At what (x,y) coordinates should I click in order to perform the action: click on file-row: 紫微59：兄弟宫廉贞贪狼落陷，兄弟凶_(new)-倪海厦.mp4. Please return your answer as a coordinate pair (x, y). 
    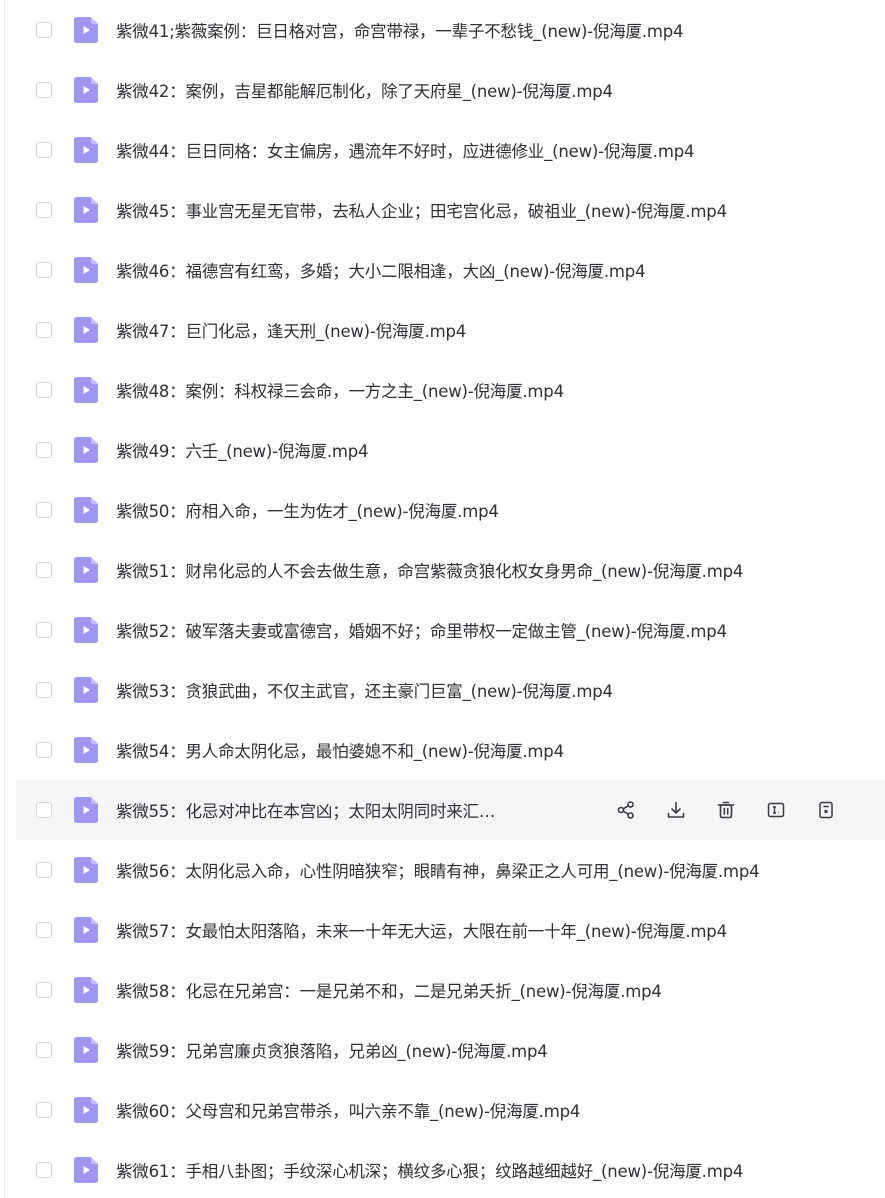
    Looking at the image, I should click on (450, 1050).